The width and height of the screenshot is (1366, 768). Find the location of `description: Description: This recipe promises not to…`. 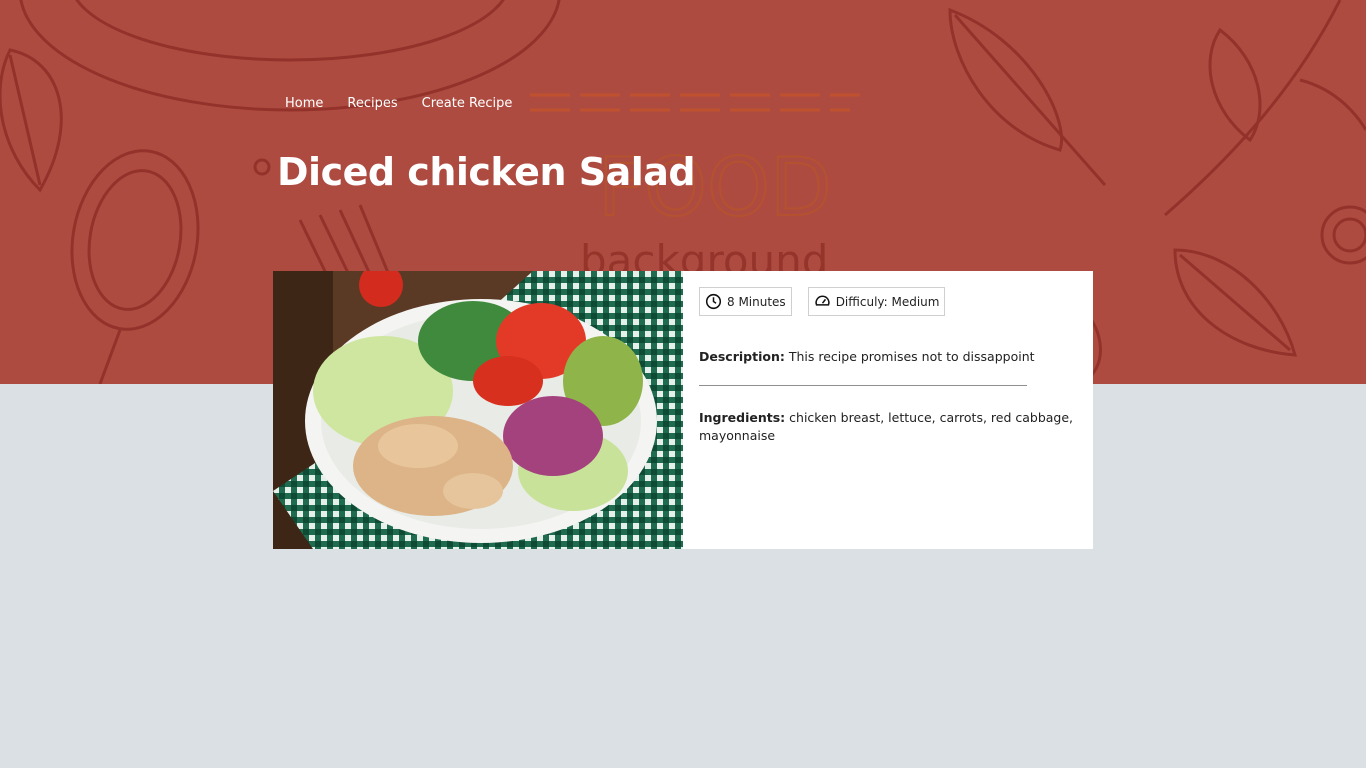

description: Description: This recipe promises not to… is located at coordinates (888, 356).